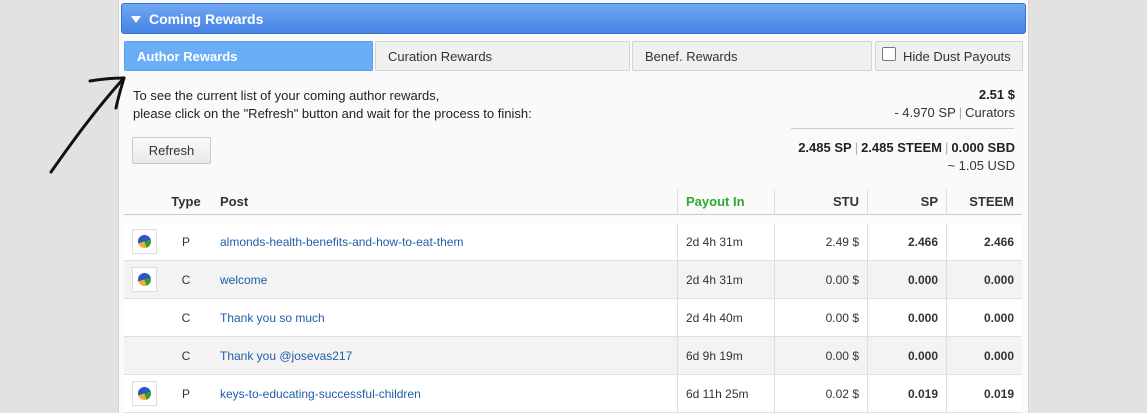 The height and width of the screenshot is (413, 1147). I want to click on row-sp: 0.019, so click(906, 393).